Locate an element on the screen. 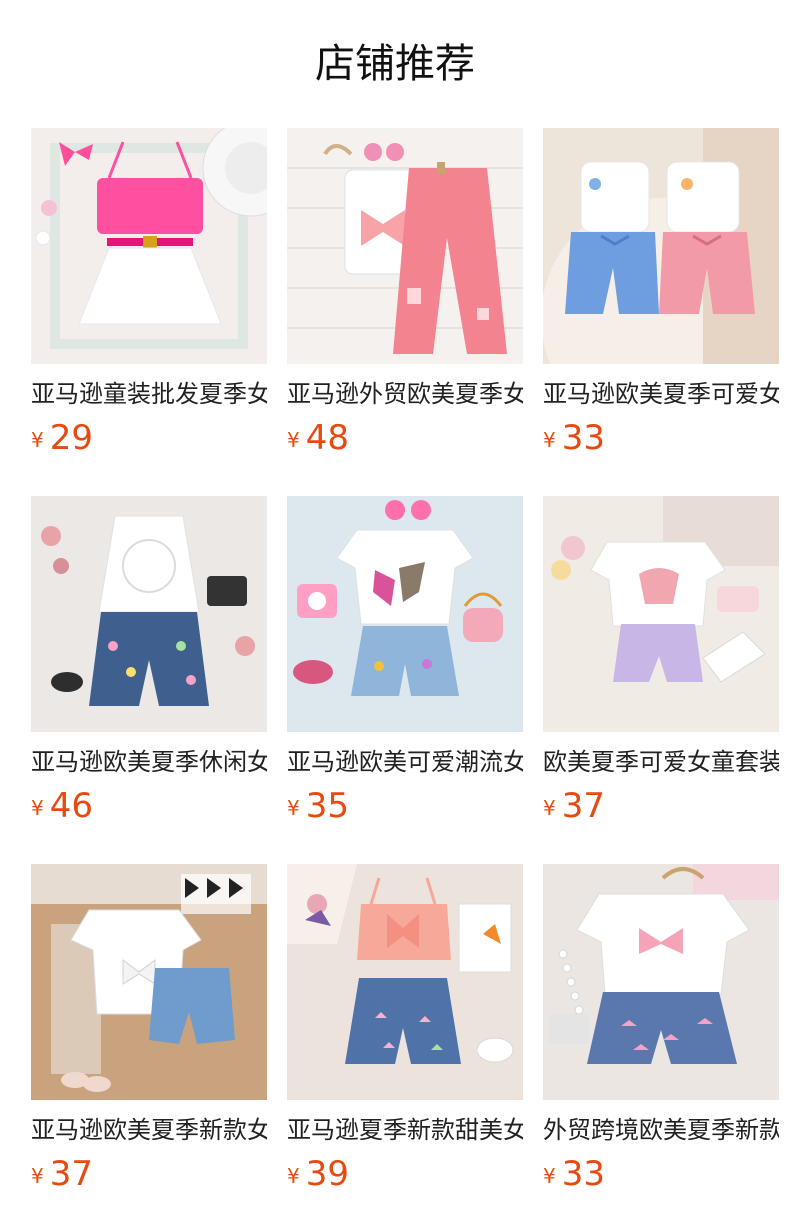 The width and height of the screenshot is (790, 1232). product-card: 亚马逊童装批发夏季女童套装 ¥29 is located at coordinates (149, 296).